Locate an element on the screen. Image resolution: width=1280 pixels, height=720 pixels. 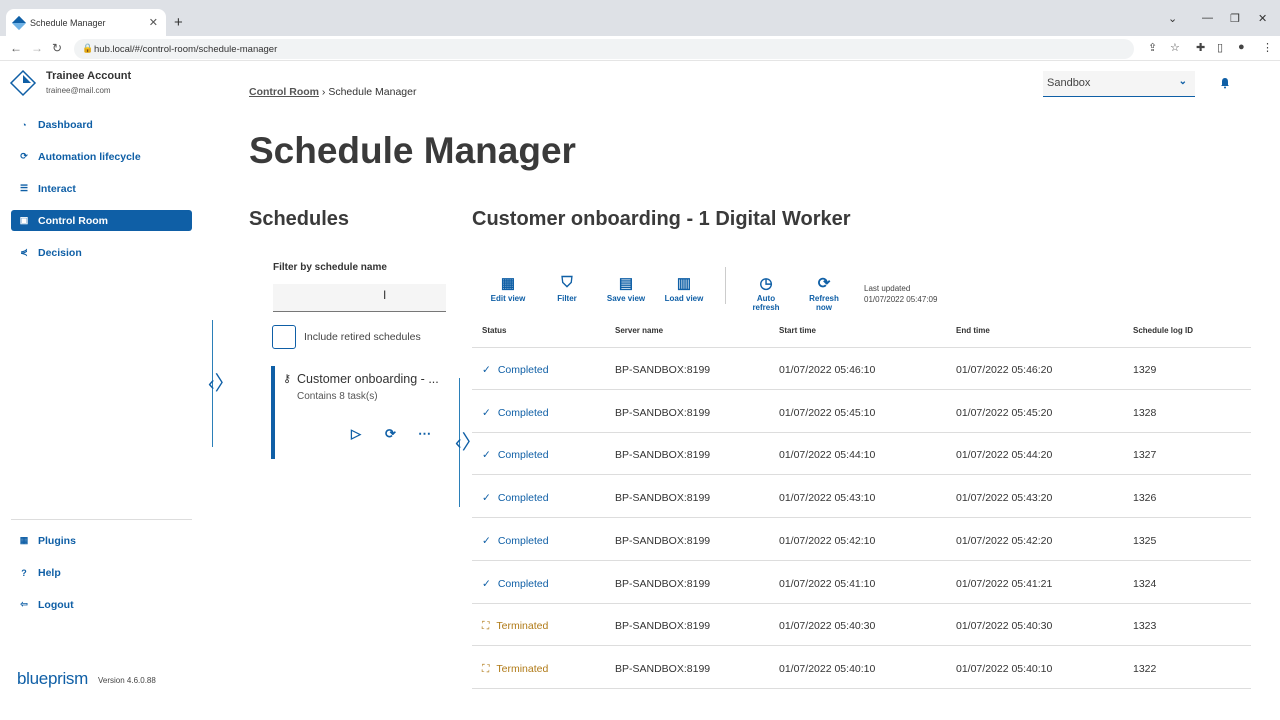
id-cell: 1324 is located at coordinates (1145, 583).